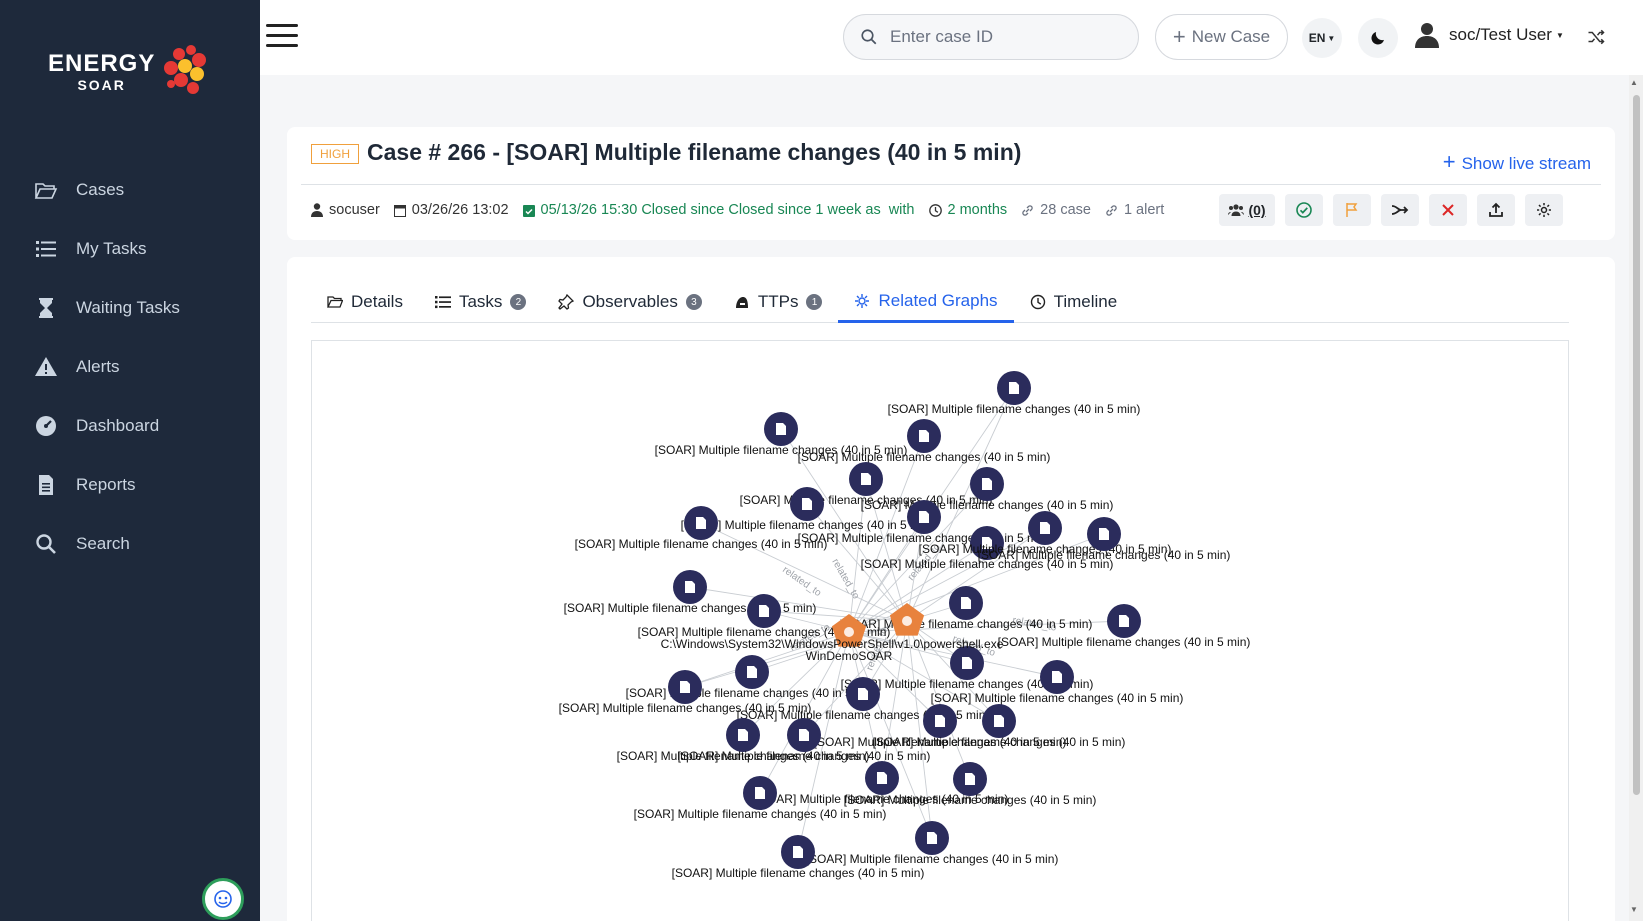 The width and height of the screenshot is (1643, 921). I want to click on calendar-icon, so click(399, 210).